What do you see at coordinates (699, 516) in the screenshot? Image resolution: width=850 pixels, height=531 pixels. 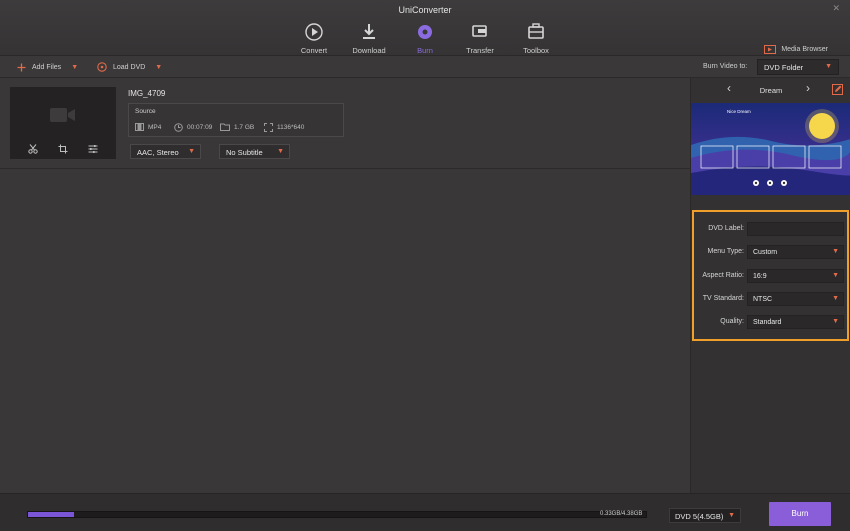 I see `disc-type-value: DVD 5(4.5GB)` at bounding box center [699, 516].